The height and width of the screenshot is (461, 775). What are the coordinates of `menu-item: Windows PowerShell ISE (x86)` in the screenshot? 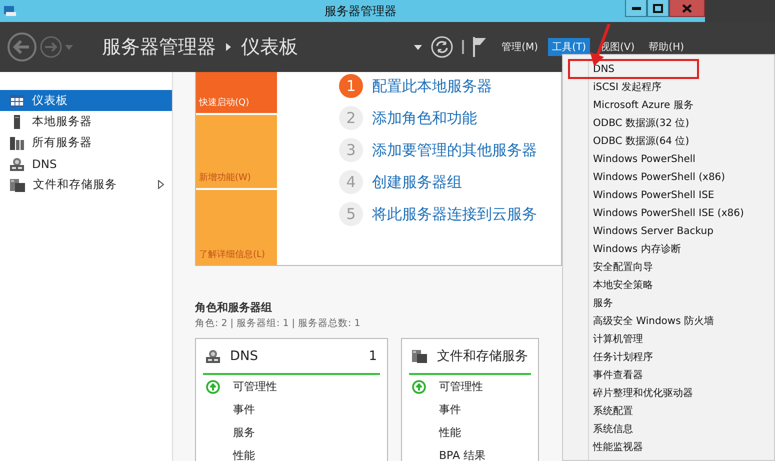 It's located at (668, 213).